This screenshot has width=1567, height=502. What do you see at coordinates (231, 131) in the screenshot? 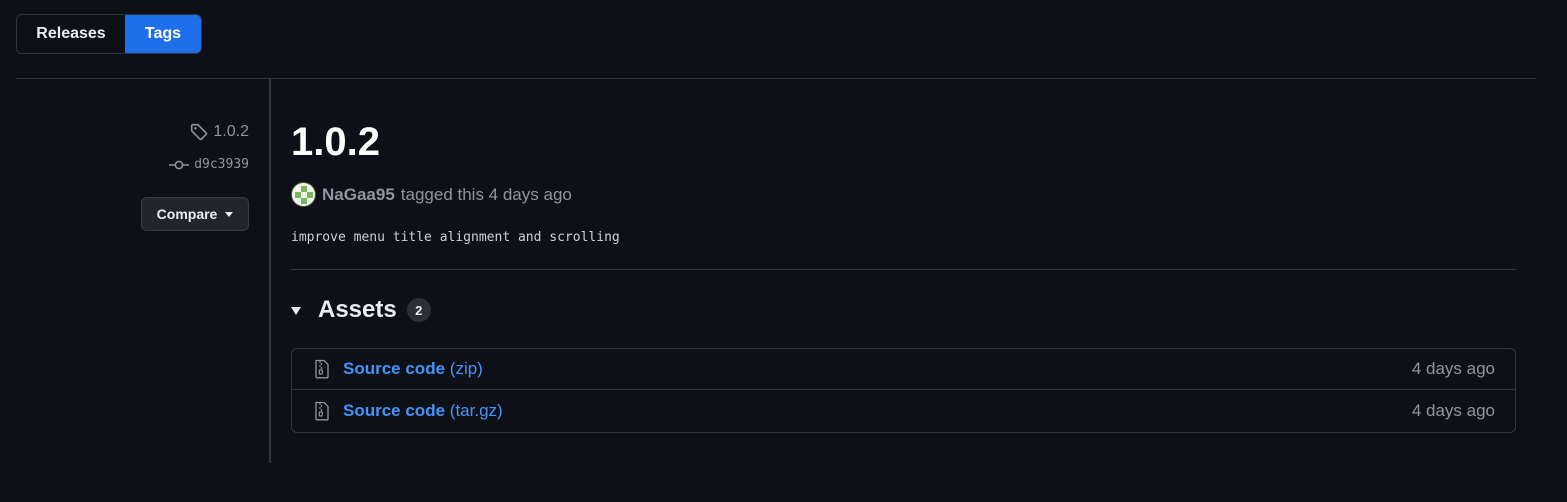
I see `tag-name: 1.0.2` at bounding box center [231, 131].